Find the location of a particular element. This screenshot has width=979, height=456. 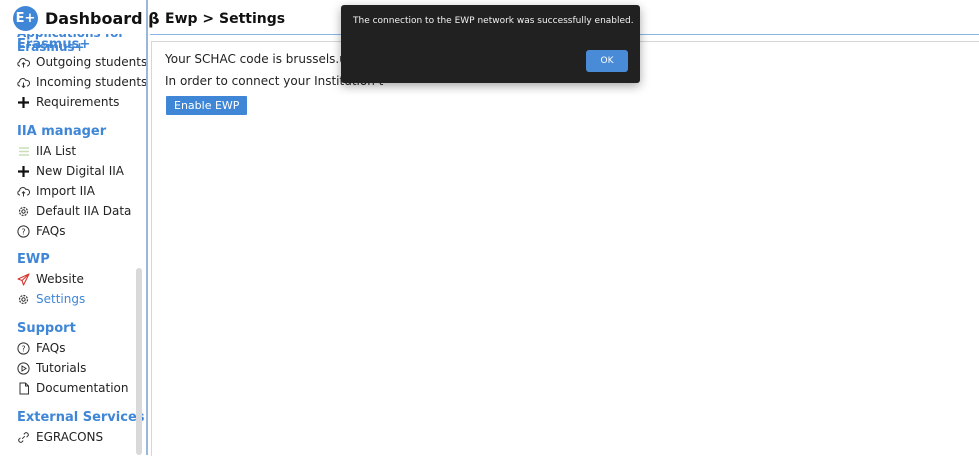

link-icon is located at coordinates (23, 437).